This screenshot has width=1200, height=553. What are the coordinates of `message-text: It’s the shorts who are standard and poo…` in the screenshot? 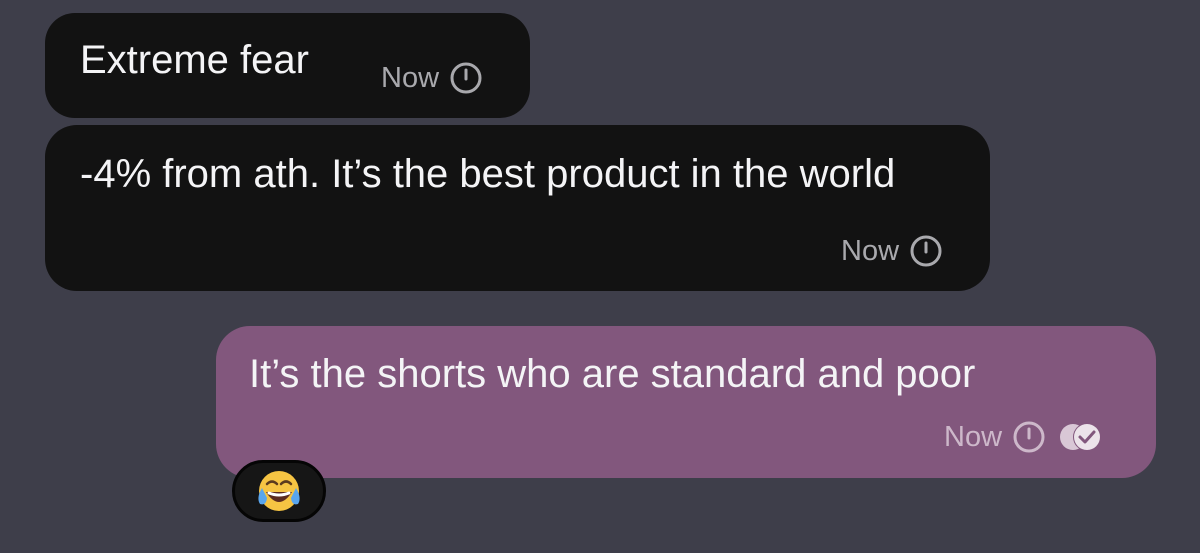 It's located at (612, 374).